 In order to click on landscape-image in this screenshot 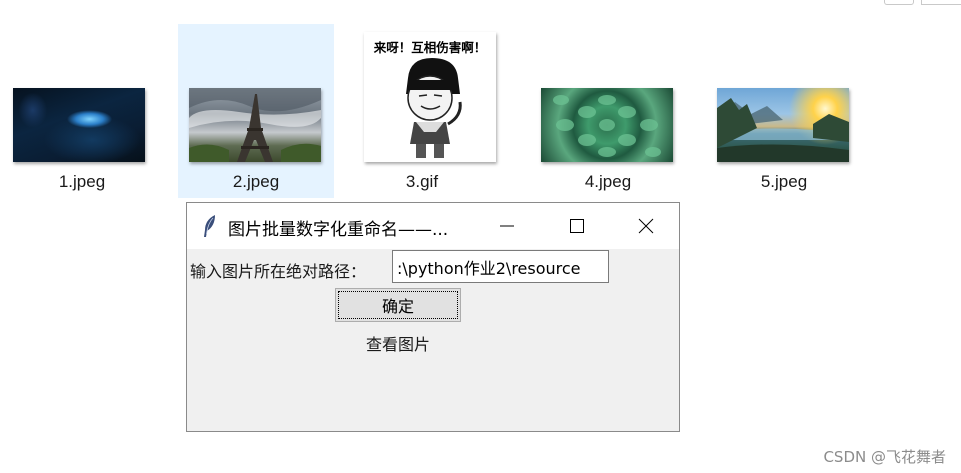, I will do `click(783, 130)`.